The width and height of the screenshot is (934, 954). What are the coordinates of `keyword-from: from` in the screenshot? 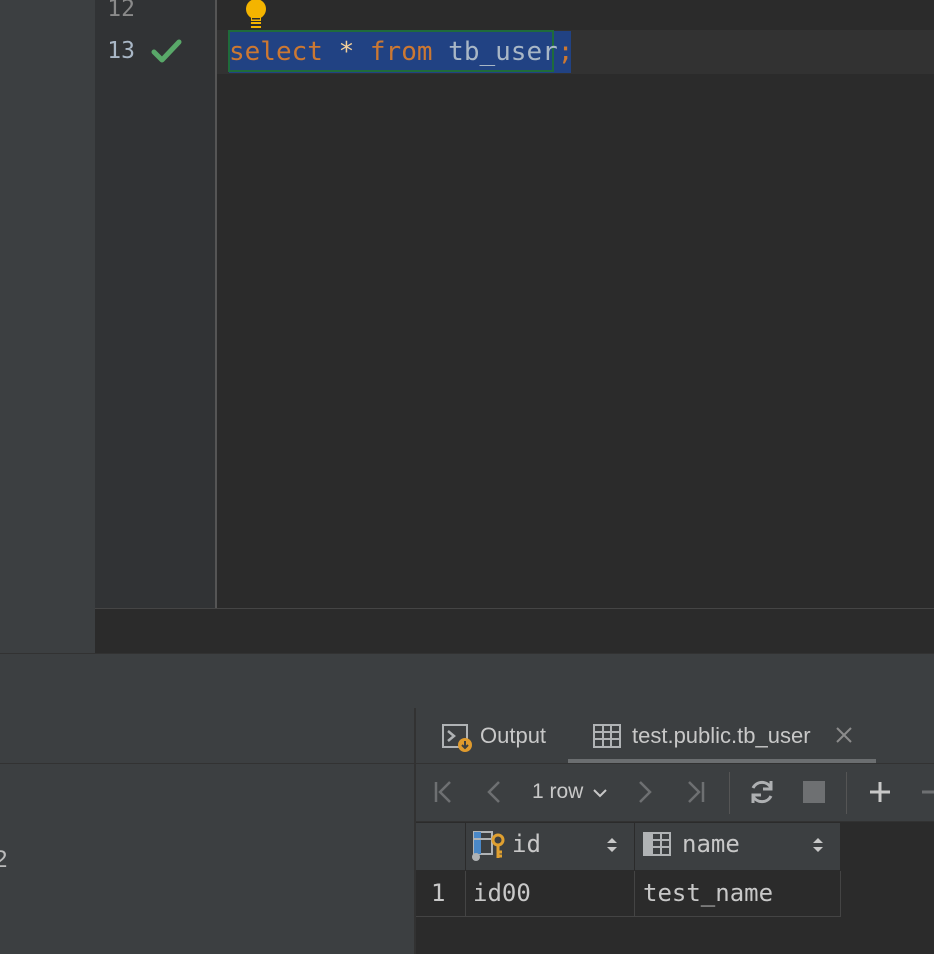 It's located at (401, 52).